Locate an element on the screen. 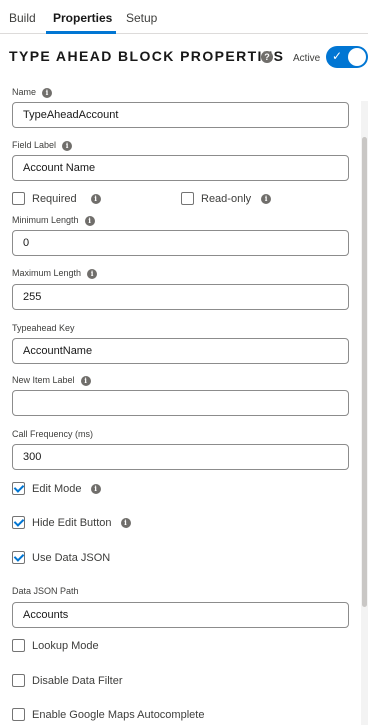 This screenshot has width=368, height=725. disable-data-filter-checkbox-row: Disable Data Filter is located at coordinates (67, 680).